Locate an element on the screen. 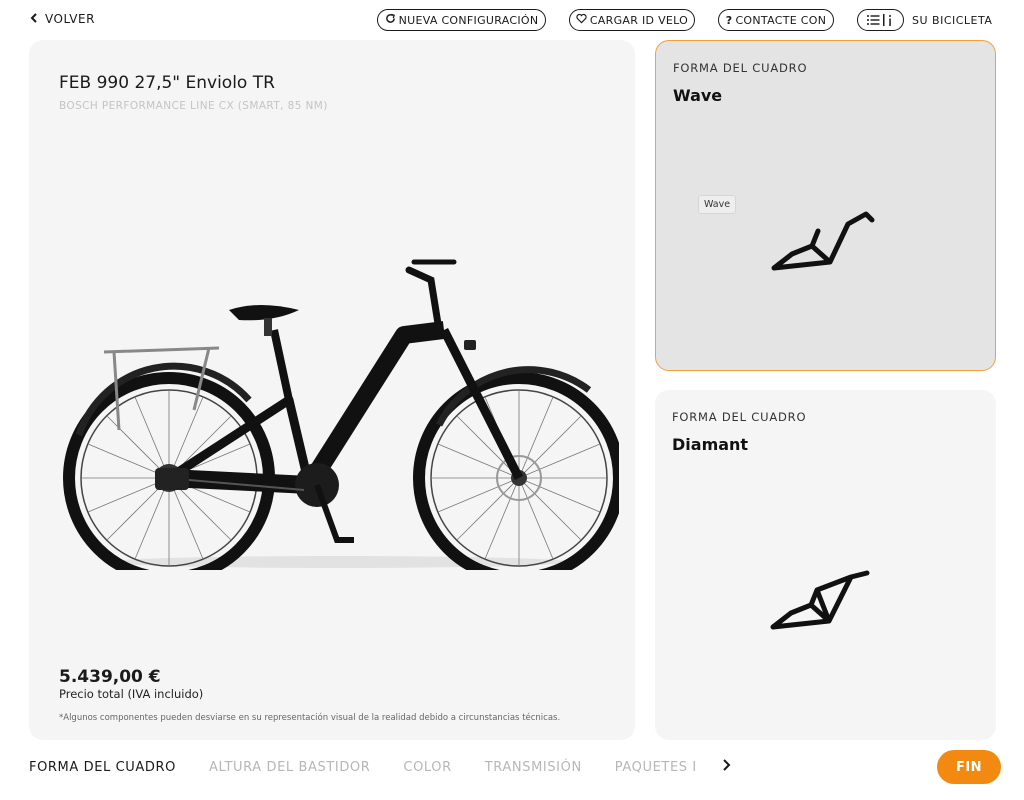 This screenshot has width=1024, height=800. contact-button: ? CONTACTE CON is located at coordinates (776, 20).